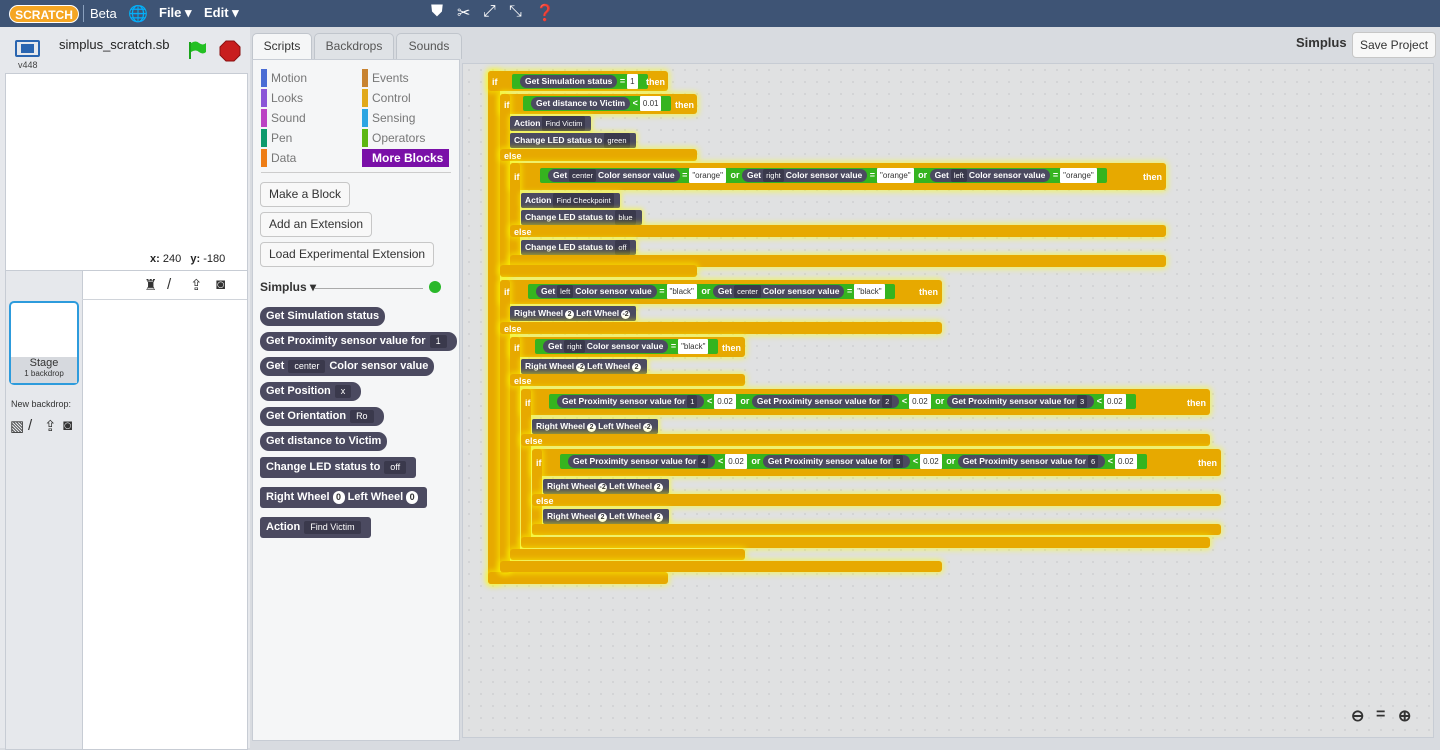 This screenshot has width=1440, height=750. Describe the element at coordinates (515, 448) in the screenshot. I see `if-black-right-spine` at that location.